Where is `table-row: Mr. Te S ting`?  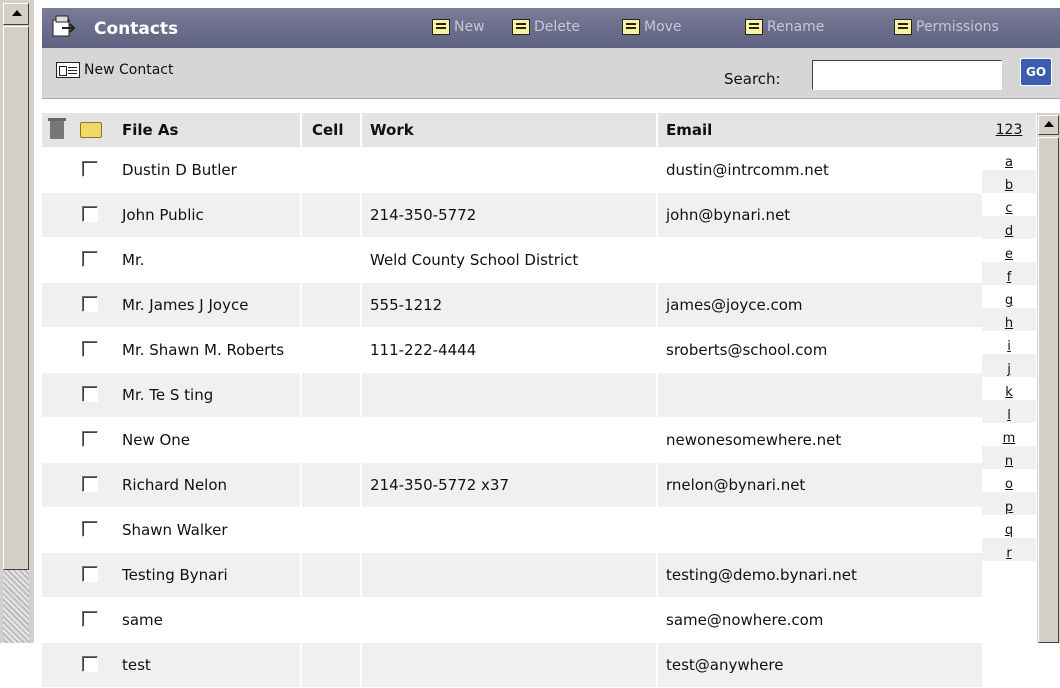
table-row: Mr. Te S ting is located at coordinates (512, 395).